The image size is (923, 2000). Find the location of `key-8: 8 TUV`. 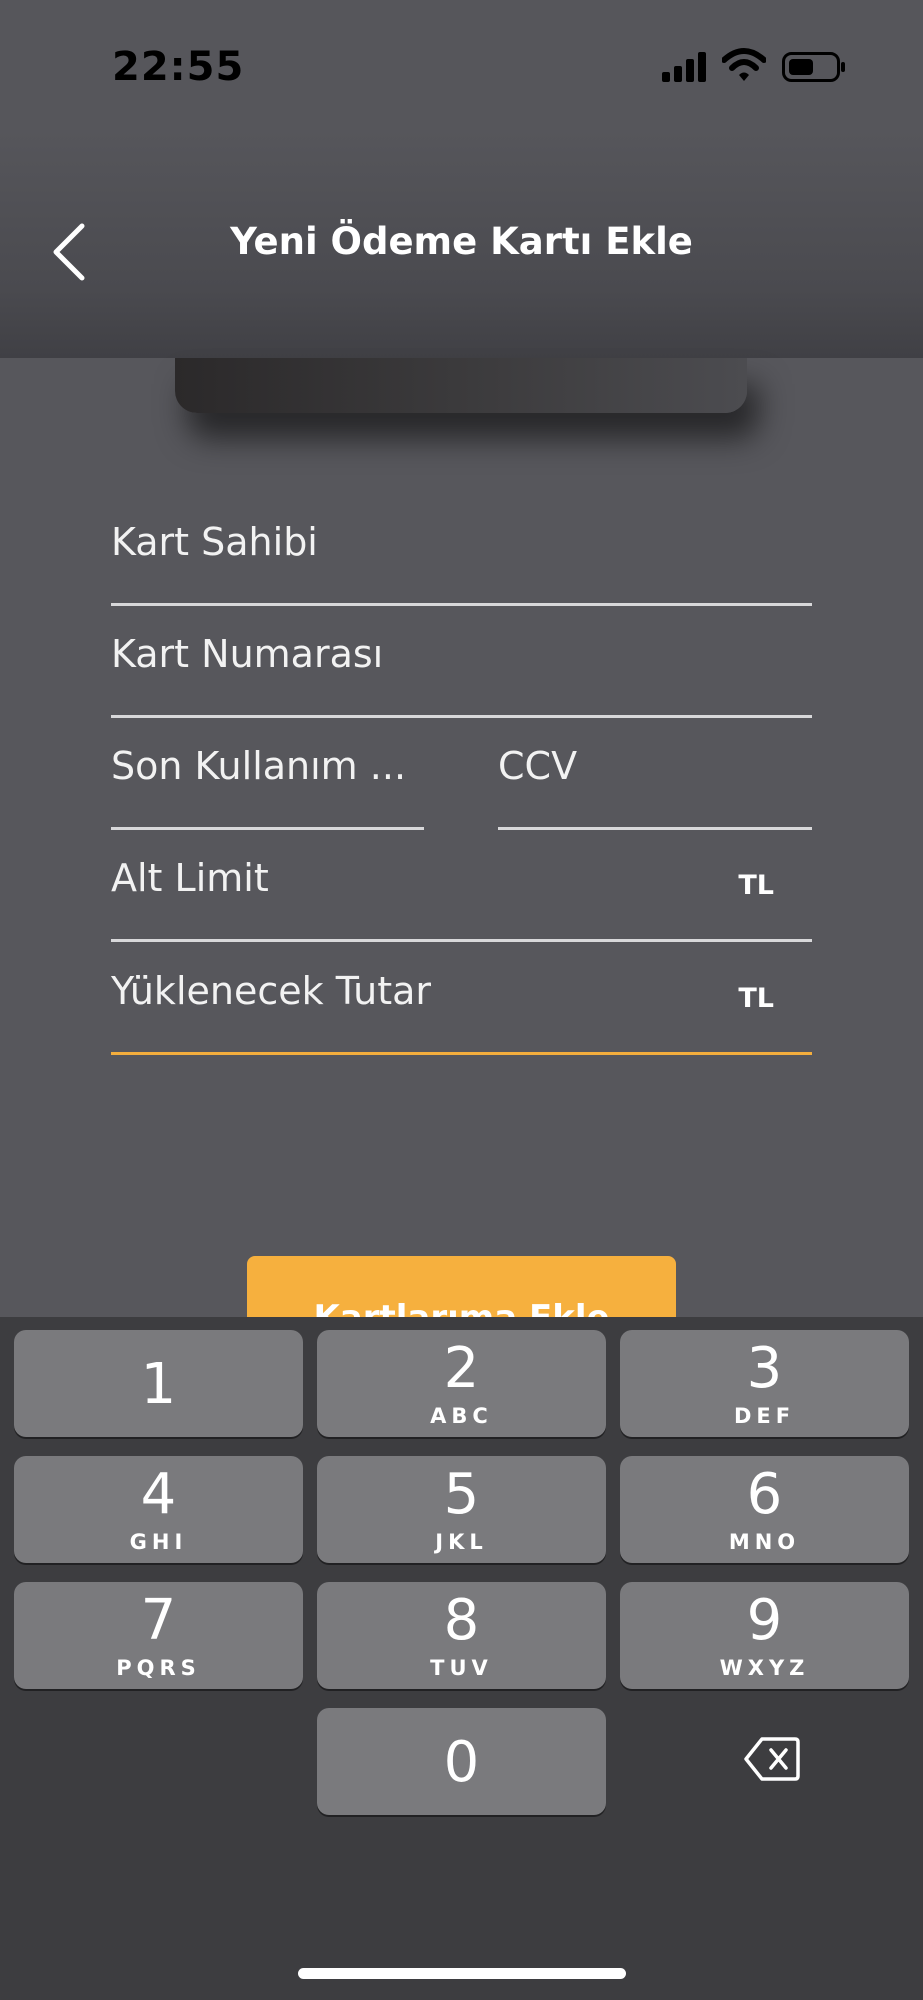

key-8: 8 TUV is located at coordinates (461, 1635).